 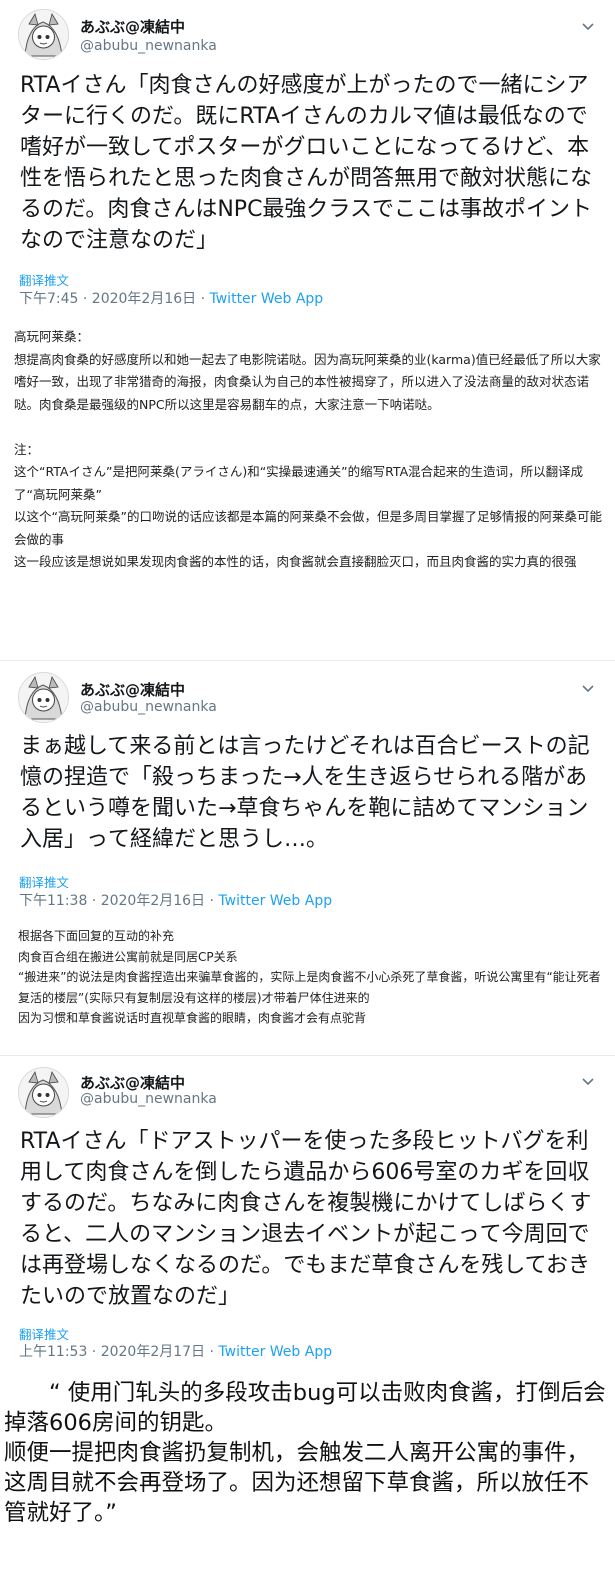 I want to click on note-line: 注：, so click(x=27, y=449).